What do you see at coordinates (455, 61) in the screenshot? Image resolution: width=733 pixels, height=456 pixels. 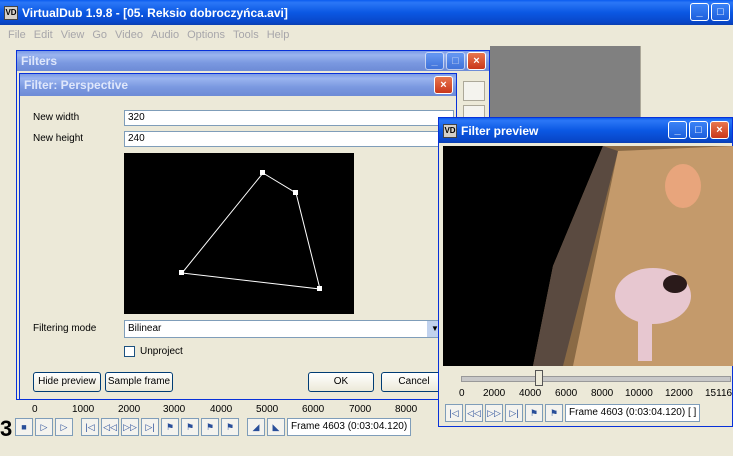 I see `filters-maximize-button: □` at bounding box center [455, 61].